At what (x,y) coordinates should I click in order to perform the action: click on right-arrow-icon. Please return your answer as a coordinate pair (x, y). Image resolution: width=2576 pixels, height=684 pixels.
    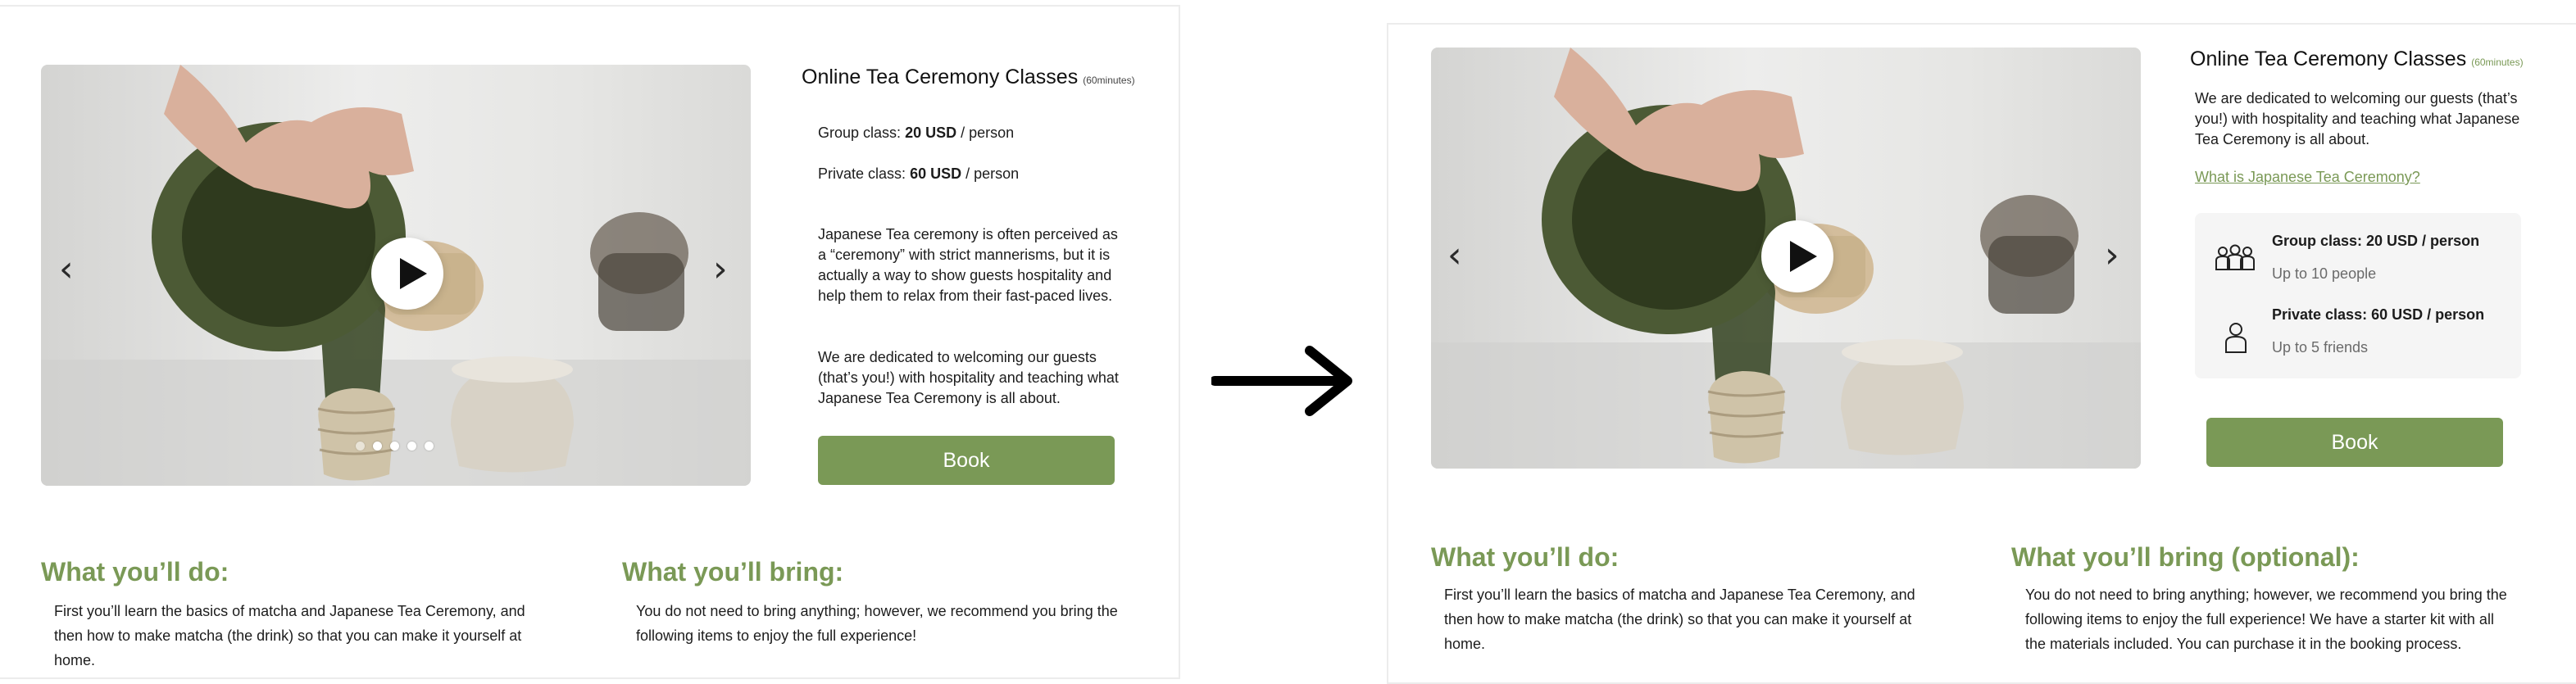
    Looking at the image, I should click on (1281, 381).